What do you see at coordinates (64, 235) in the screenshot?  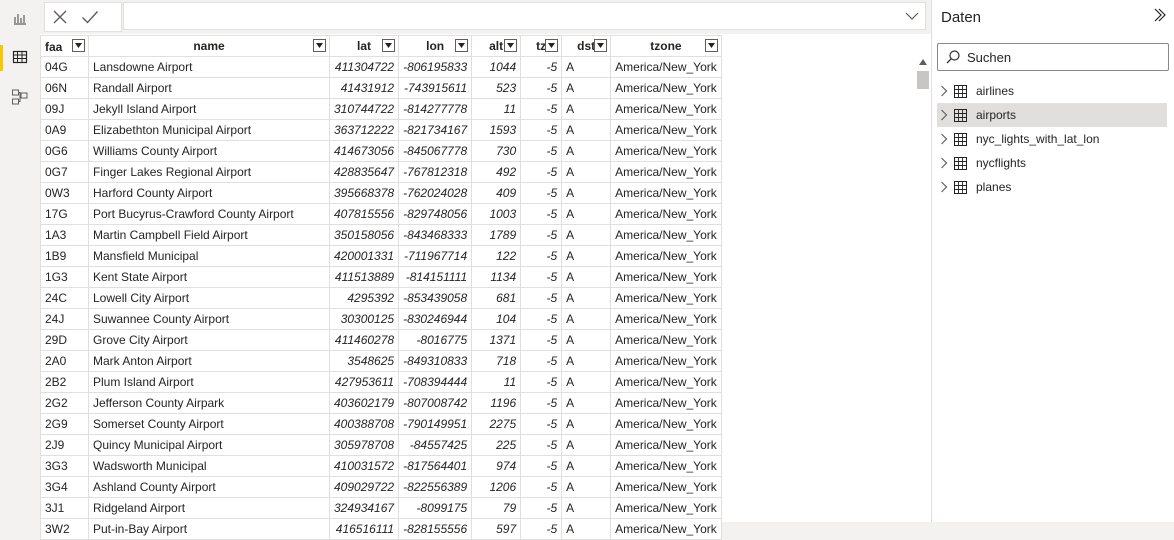 I see `cell-faa: 1A3` at bounding box center [64, 235].